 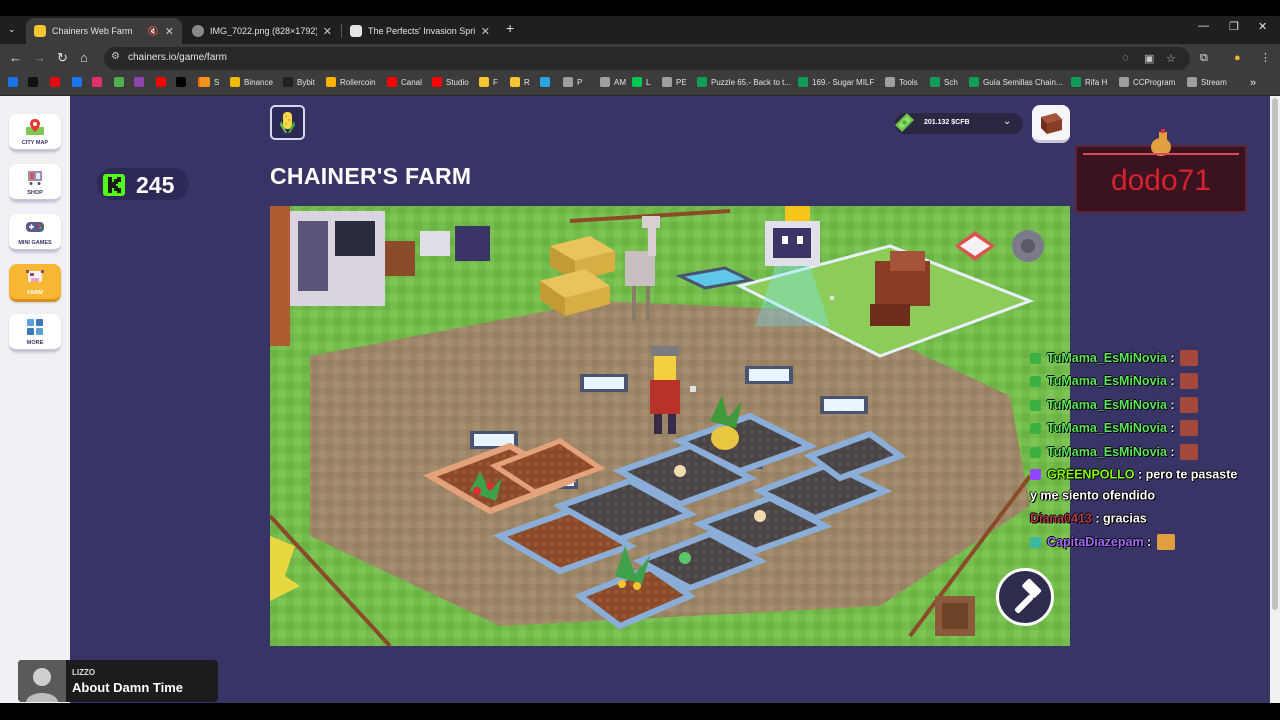 I want to click on bookmark-item: Stream, so click(x=1207, y=82).